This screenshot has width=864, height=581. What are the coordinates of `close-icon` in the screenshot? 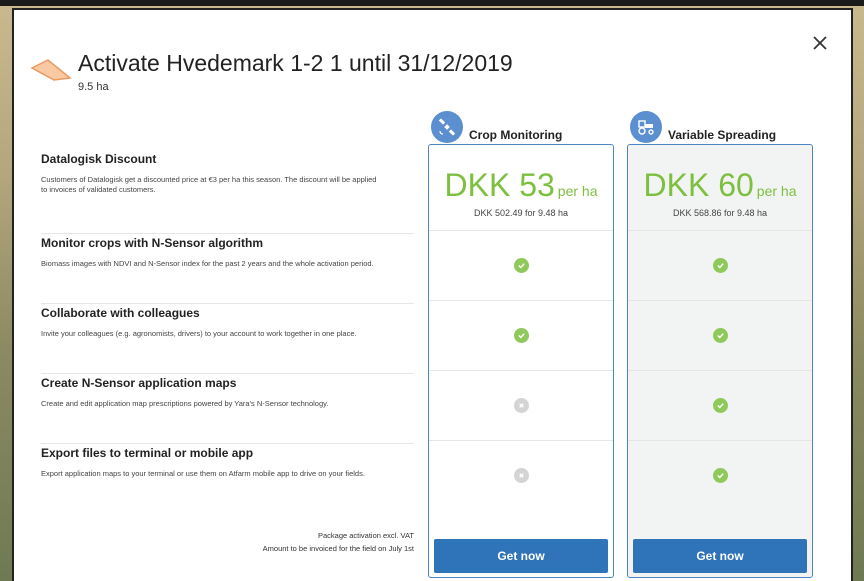 It's located at (820, 43).